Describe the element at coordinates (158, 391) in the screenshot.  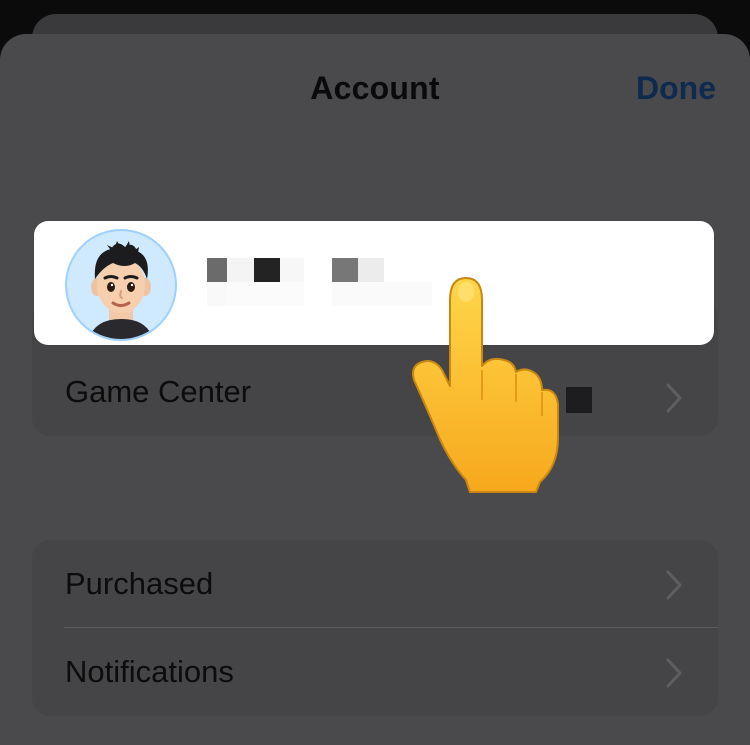
I see `row-label: Game Center` at that location.